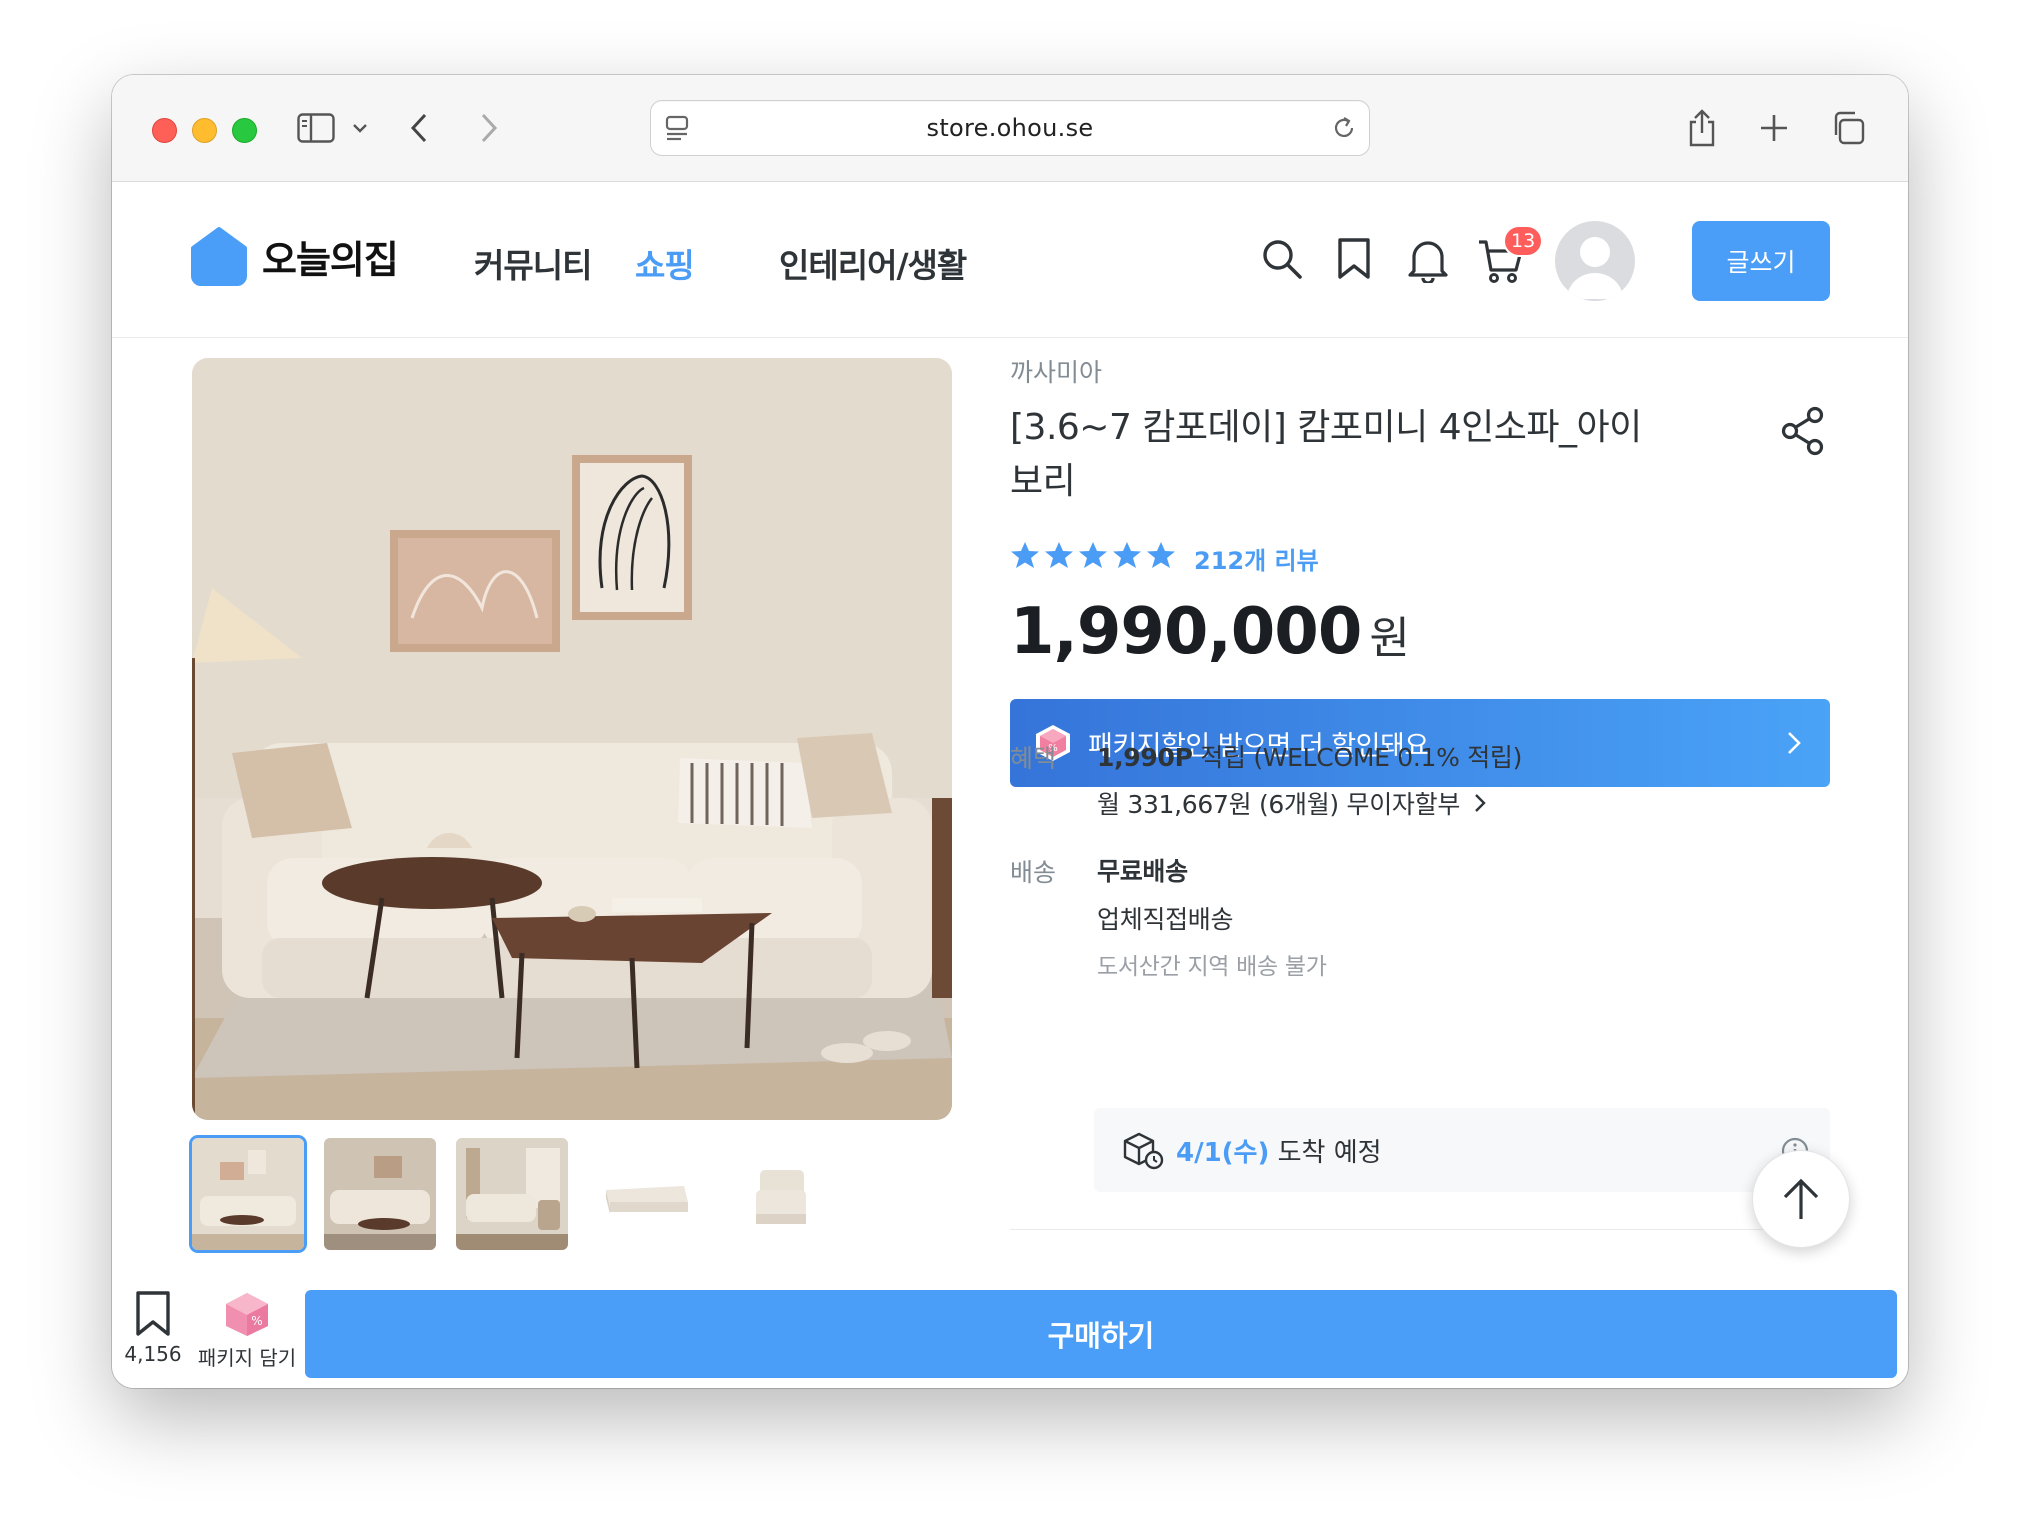 Image resolution: width=2020 pixels, height=1536 pixels. I want to click on user-avatar, so click(1595, 261).